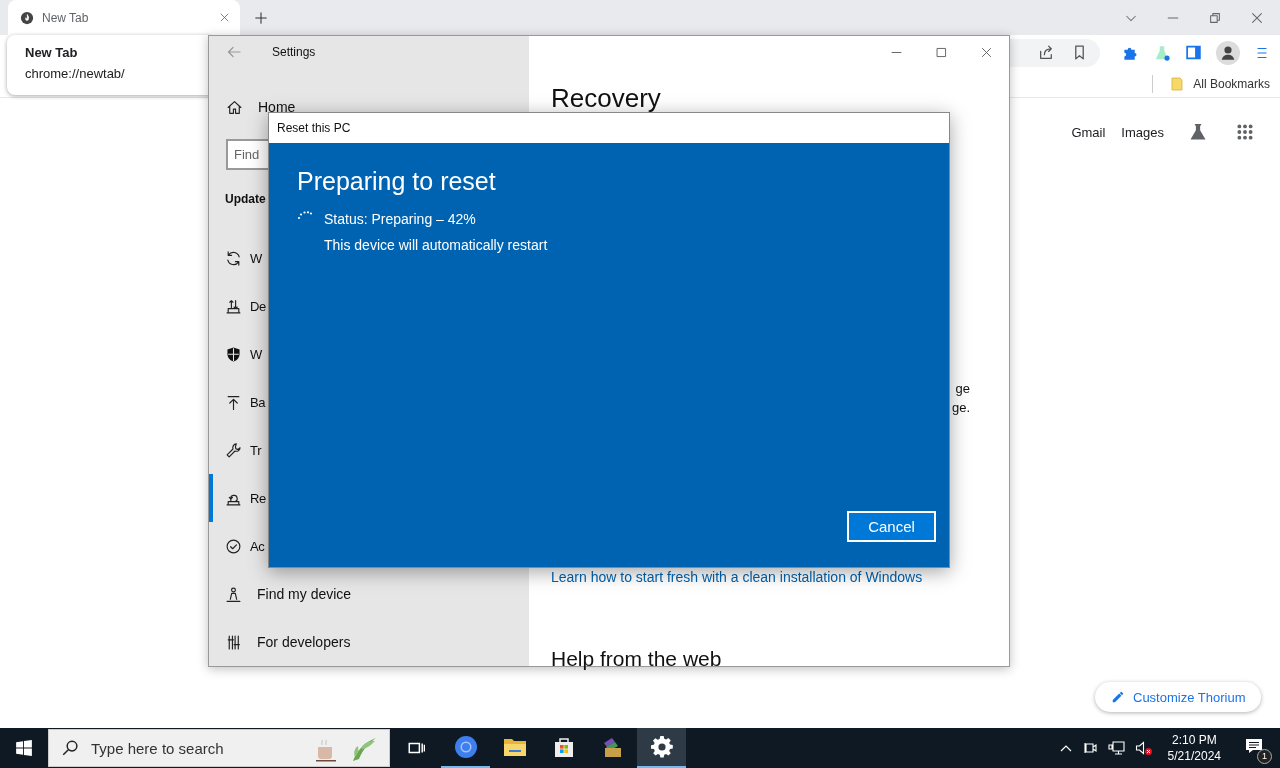 The image size is (1280, 768). What do you see at coordinates (1254, 746) in the screenshot?
I see `notification-icon` at bounding box center [1254, 746].